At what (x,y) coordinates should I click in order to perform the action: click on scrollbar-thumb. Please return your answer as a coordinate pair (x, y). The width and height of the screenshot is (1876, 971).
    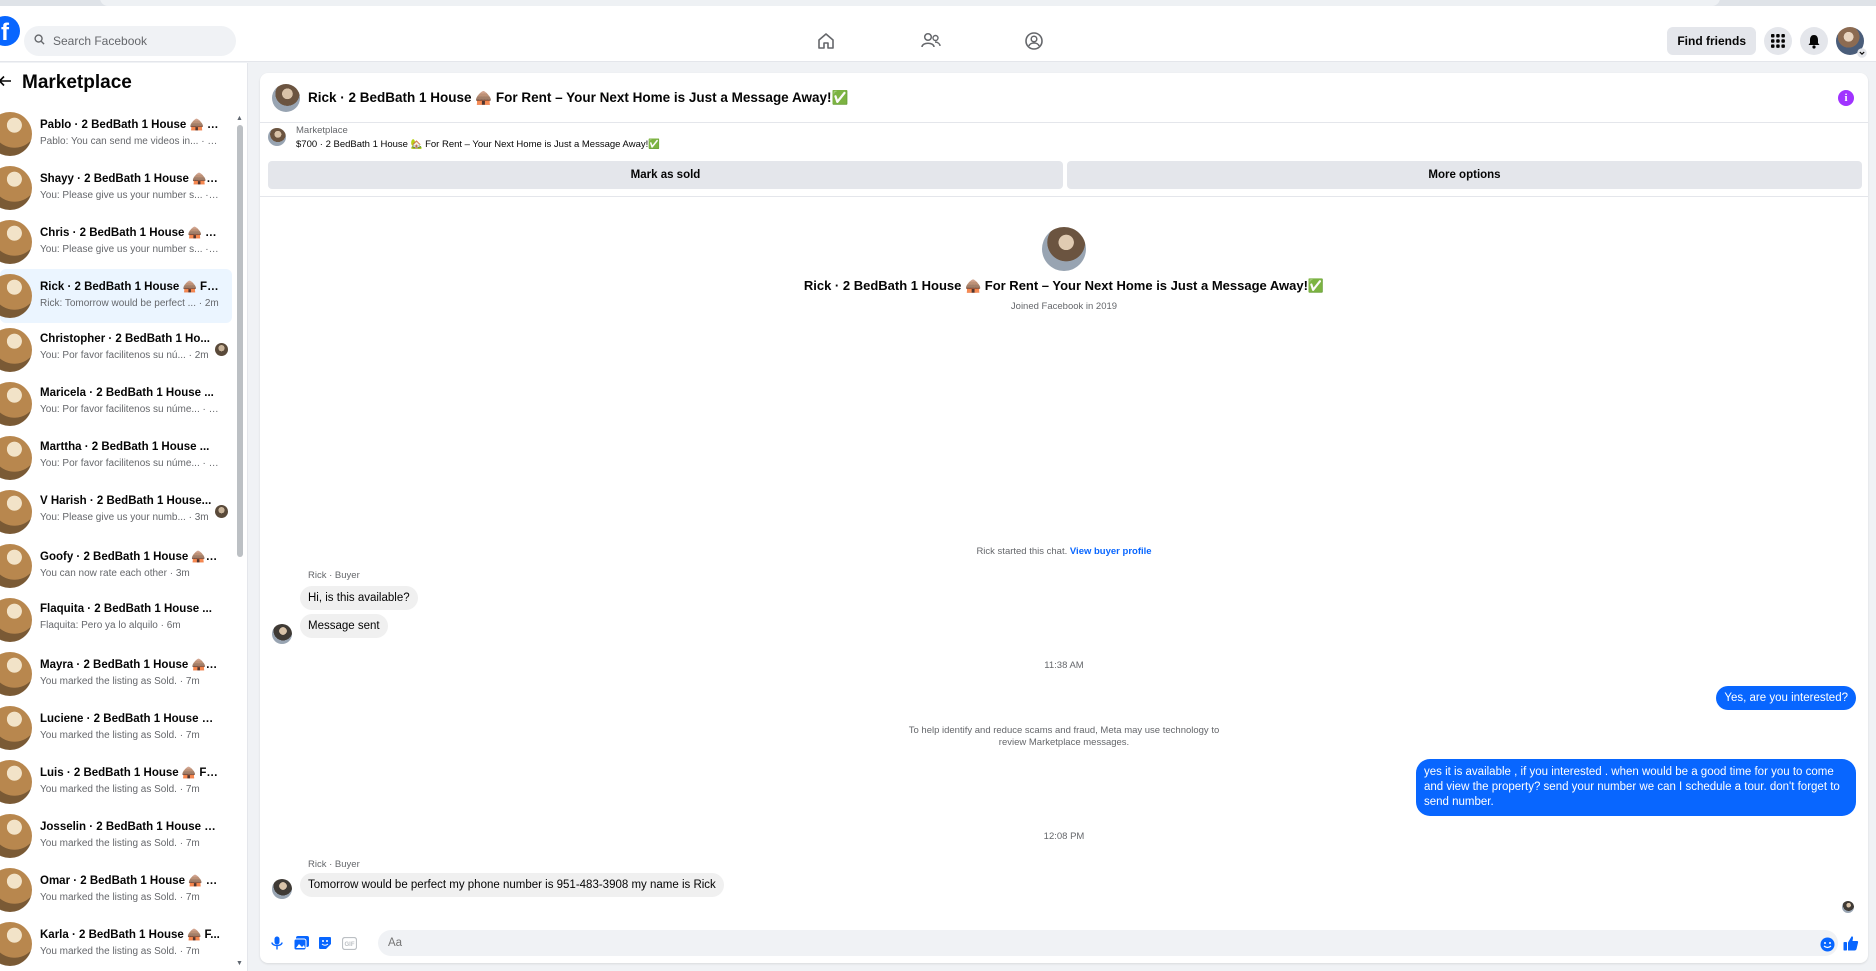
    Looking at the image, I should click on (240, 341).